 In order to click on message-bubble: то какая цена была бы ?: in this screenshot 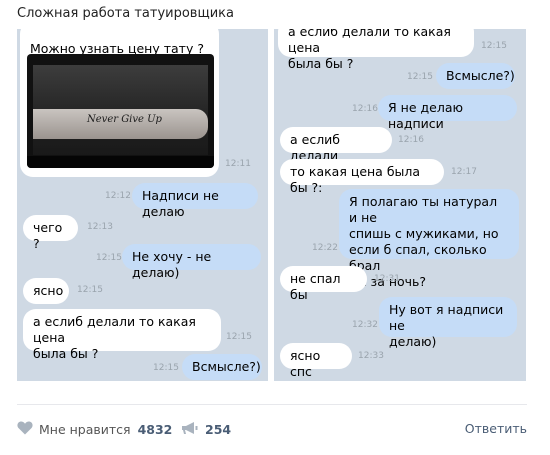, I will do `click(362, 177)`.